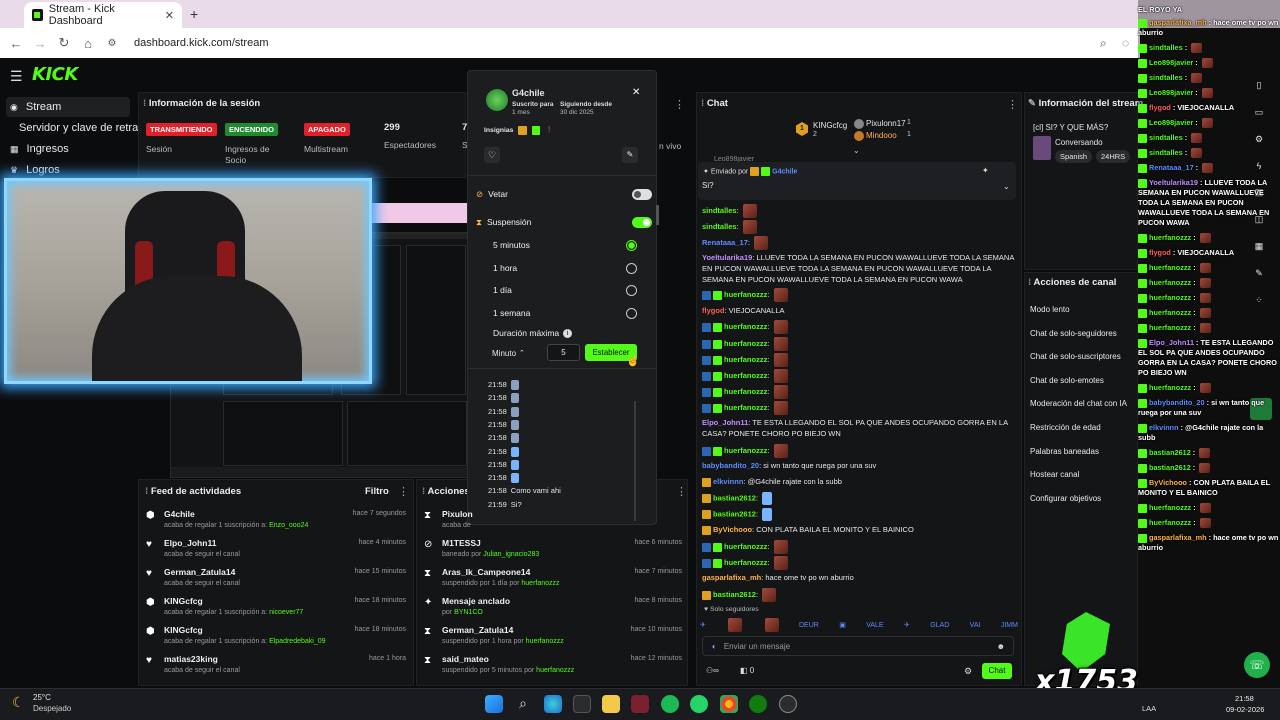  I want to click on chat-username: Yoeltularika19, so click(727, 257).